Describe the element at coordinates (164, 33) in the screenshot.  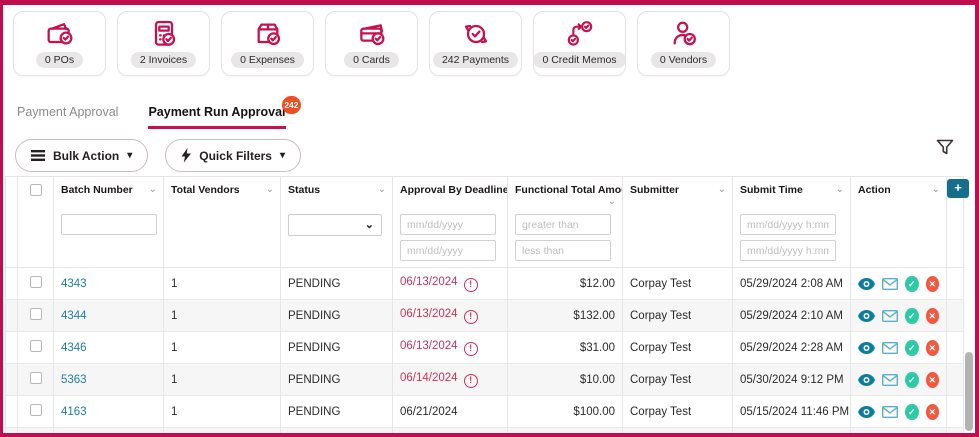
I see `invoices-icon` at that location.